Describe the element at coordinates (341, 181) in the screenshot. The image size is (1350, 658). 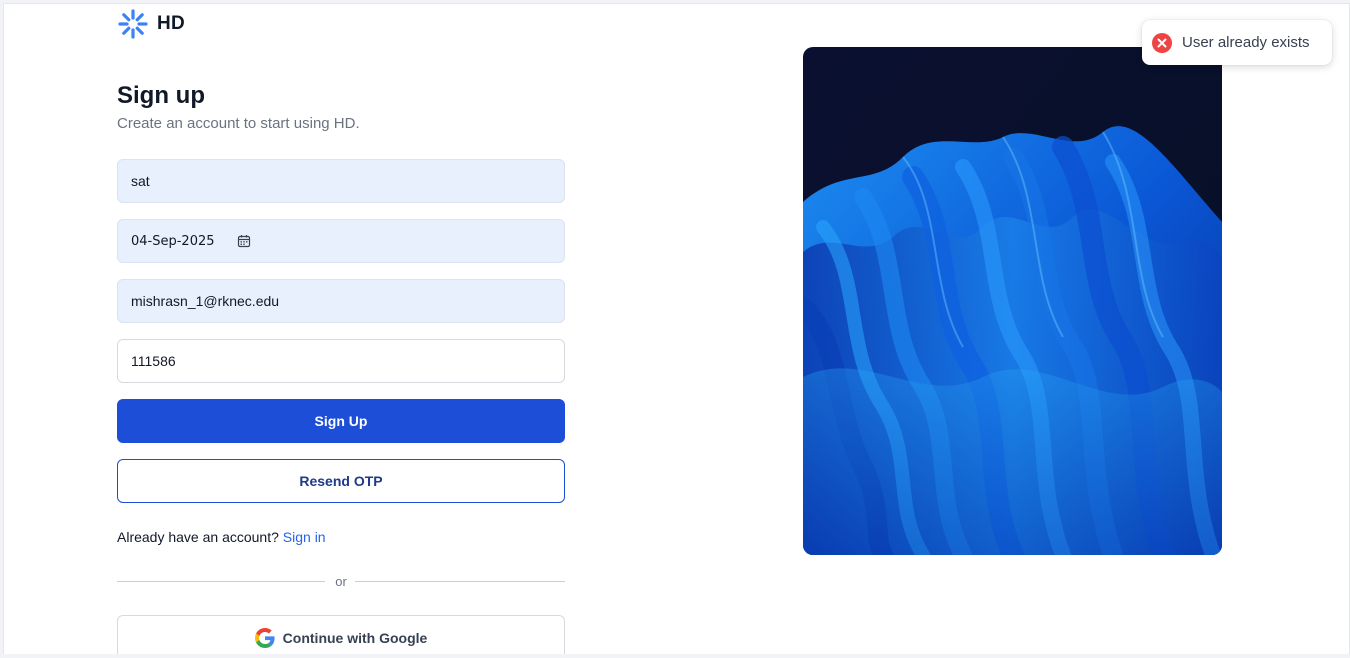
I see `name-input: sat` at that location.